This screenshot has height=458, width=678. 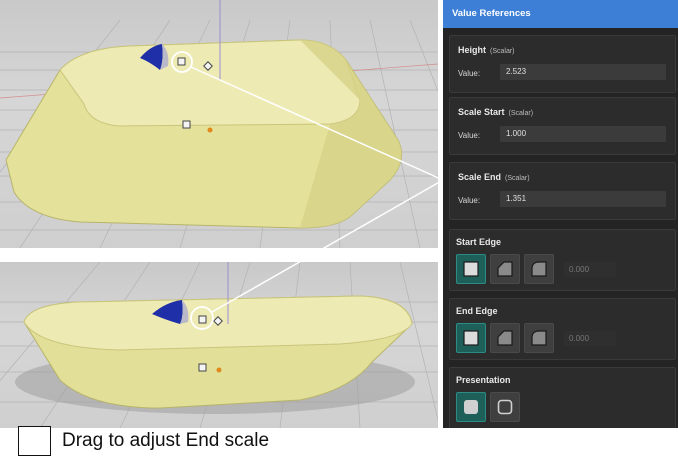 I want to click on height-value-label: Value:, so click(x=469, y=73).